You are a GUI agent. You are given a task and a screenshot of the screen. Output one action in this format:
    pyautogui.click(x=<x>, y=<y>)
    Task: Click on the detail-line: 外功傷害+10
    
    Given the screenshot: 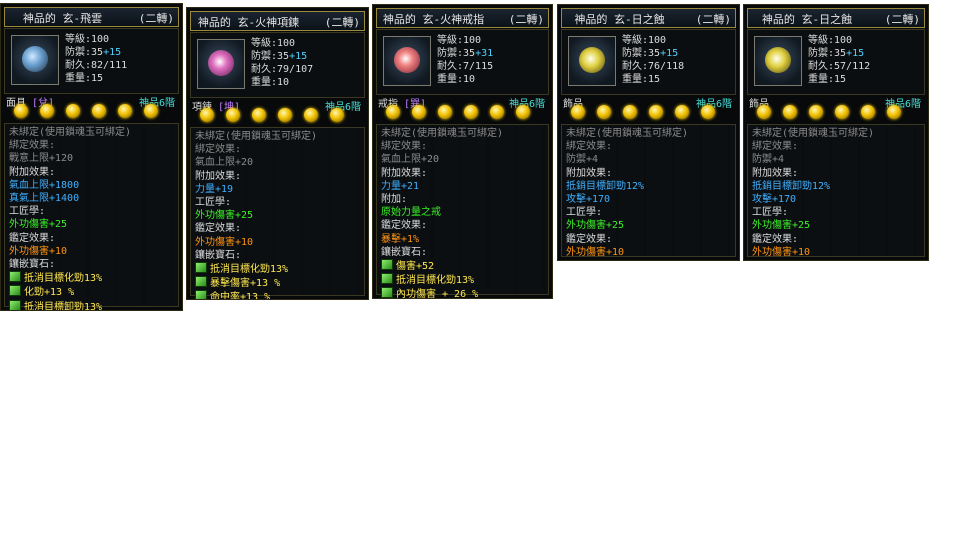 What is the action you would take?
    pyautogui.click(x=224, y=242)
    